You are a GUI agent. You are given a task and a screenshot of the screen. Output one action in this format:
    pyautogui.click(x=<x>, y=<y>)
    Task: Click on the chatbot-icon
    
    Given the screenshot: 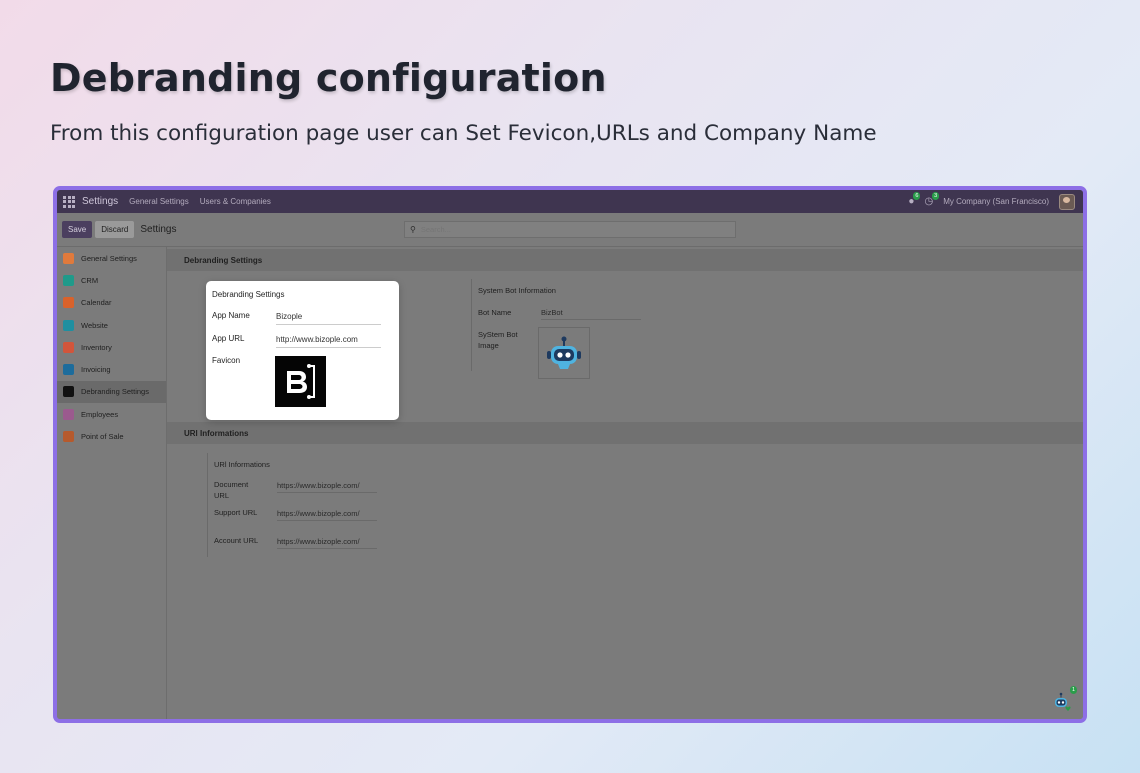 What is the action you would take?
    pyautogui.click(x=1063, y=701)
    